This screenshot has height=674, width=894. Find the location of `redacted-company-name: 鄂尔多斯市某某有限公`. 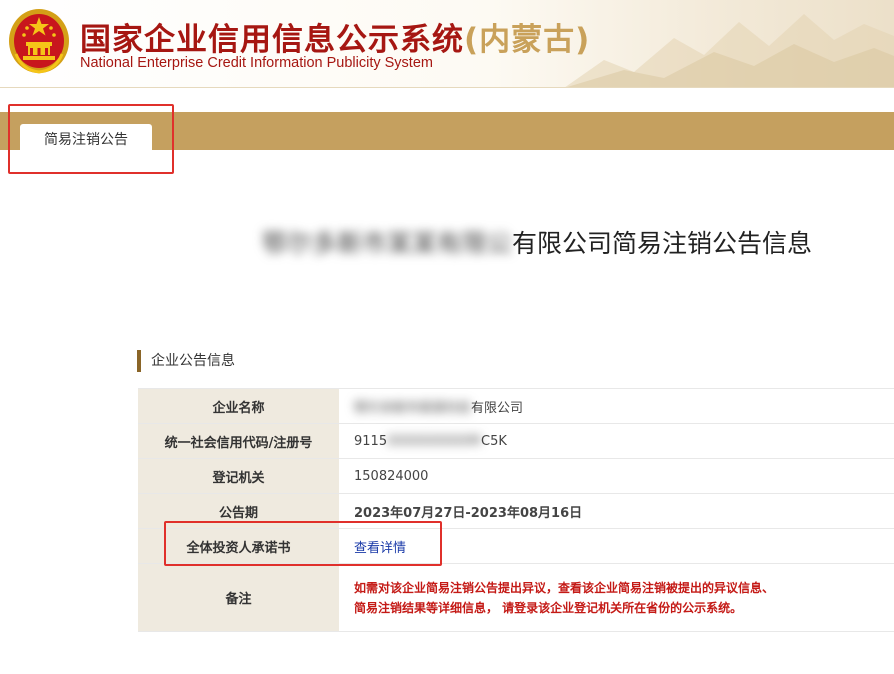

redacted-company-name: 鄂尔多斯市某某有限公 is located at coordinates (387, 243).